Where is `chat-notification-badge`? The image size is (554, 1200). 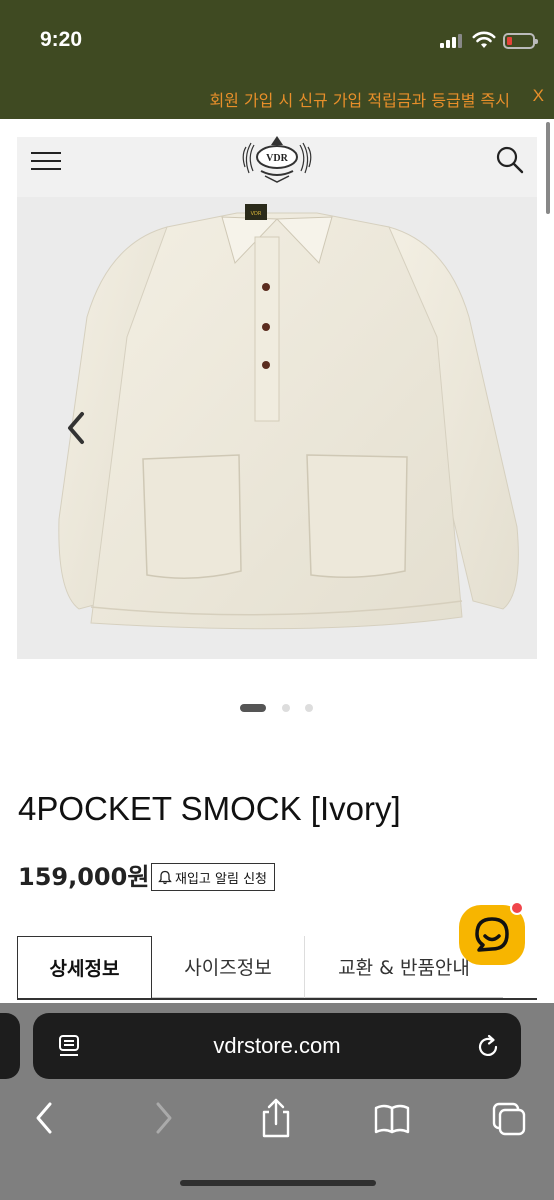
chat-notification-badge is located at coordinates (517, 908).